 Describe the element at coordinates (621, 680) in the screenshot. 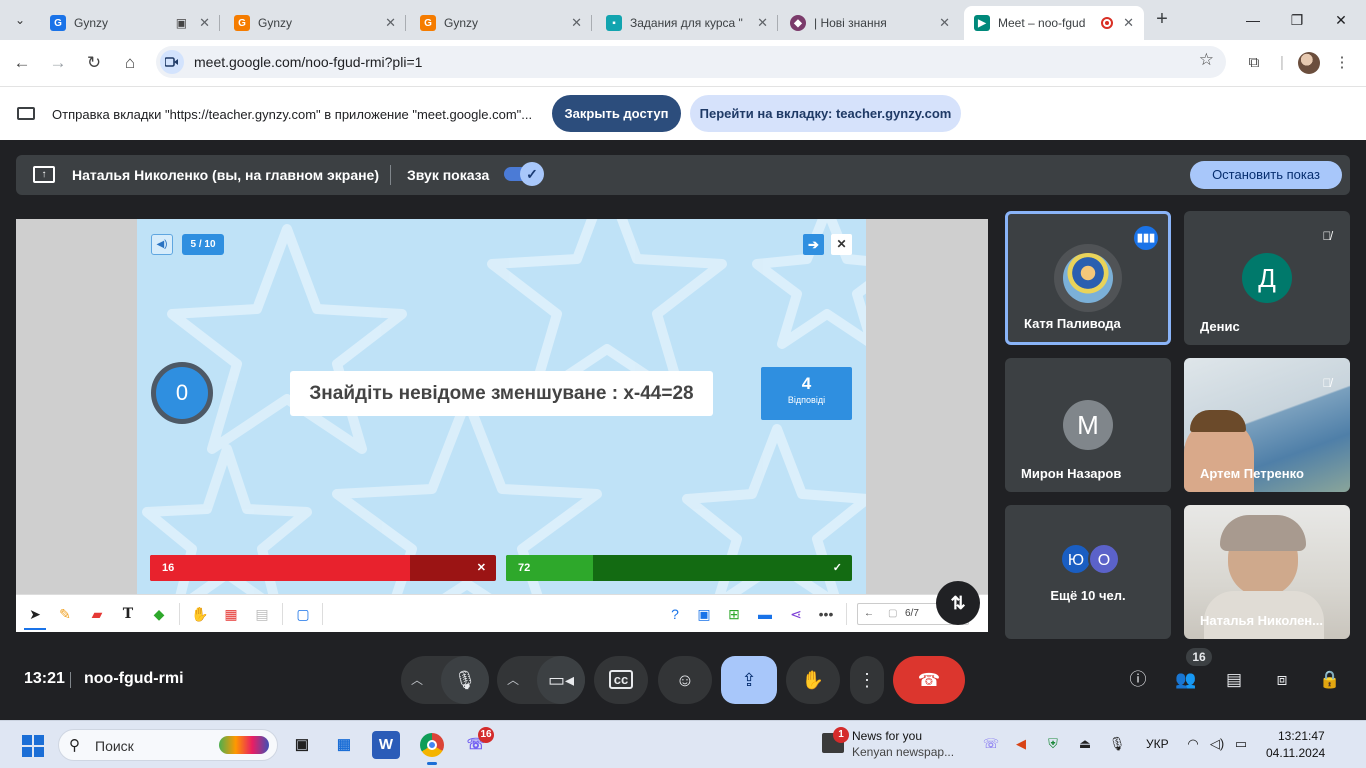

I see `captions-button: cc` at that location.